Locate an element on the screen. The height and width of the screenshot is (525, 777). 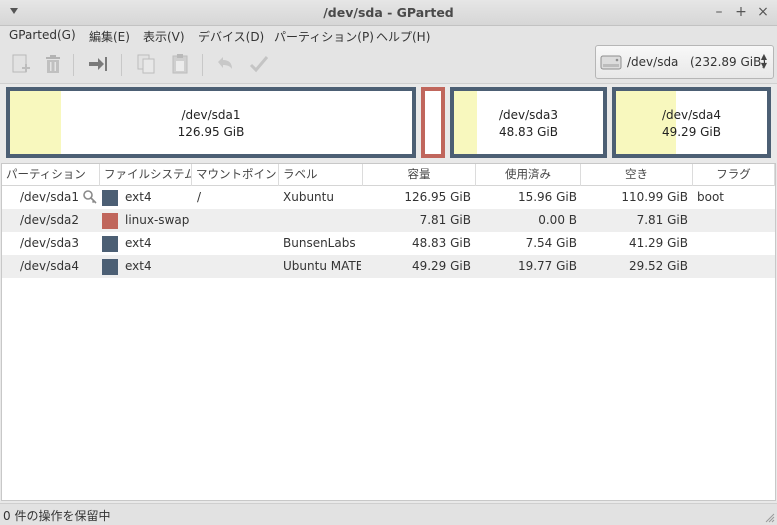
column-header-size: 容量 is located at coordinates (419, 175).